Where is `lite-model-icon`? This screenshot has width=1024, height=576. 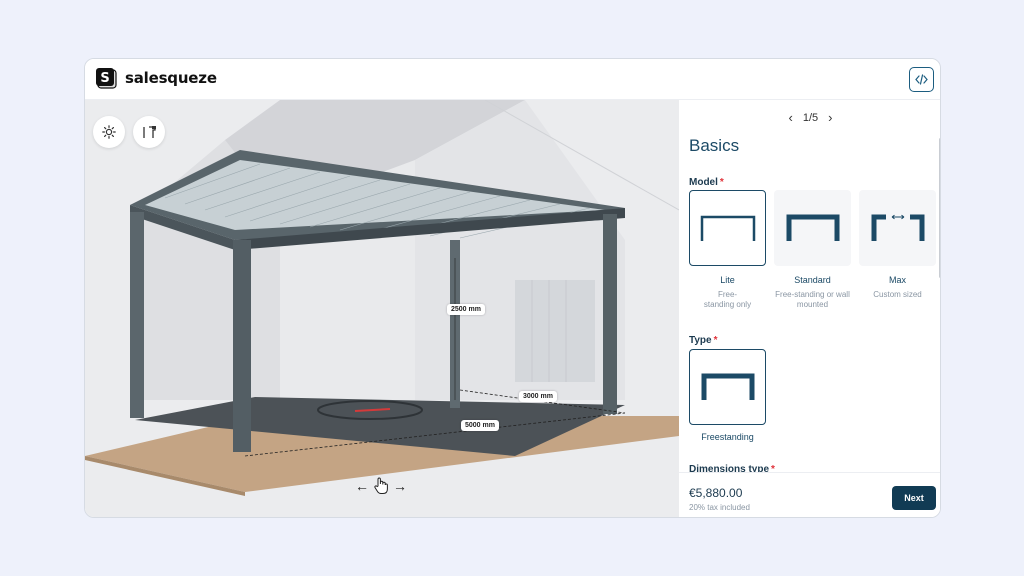 lite-model-icon is located at coordinates (727, 228).